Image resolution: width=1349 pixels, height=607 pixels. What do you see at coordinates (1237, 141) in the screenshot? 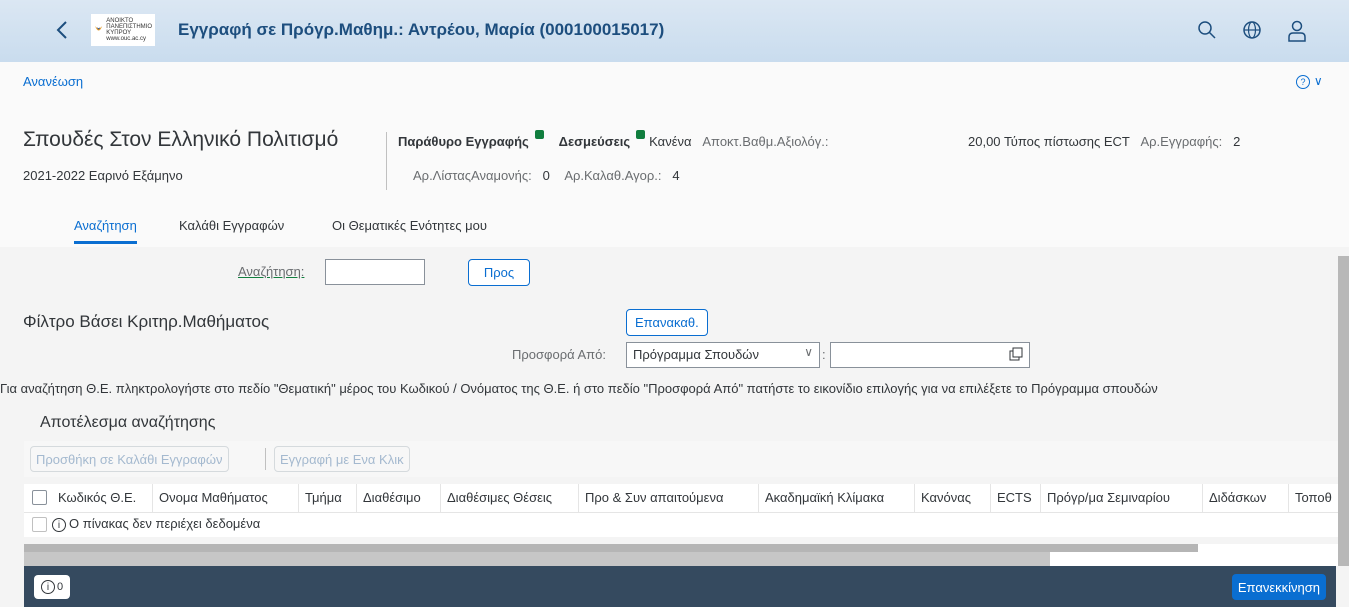
I see `registrations-value: 2` at bounding box center [1237, 141].